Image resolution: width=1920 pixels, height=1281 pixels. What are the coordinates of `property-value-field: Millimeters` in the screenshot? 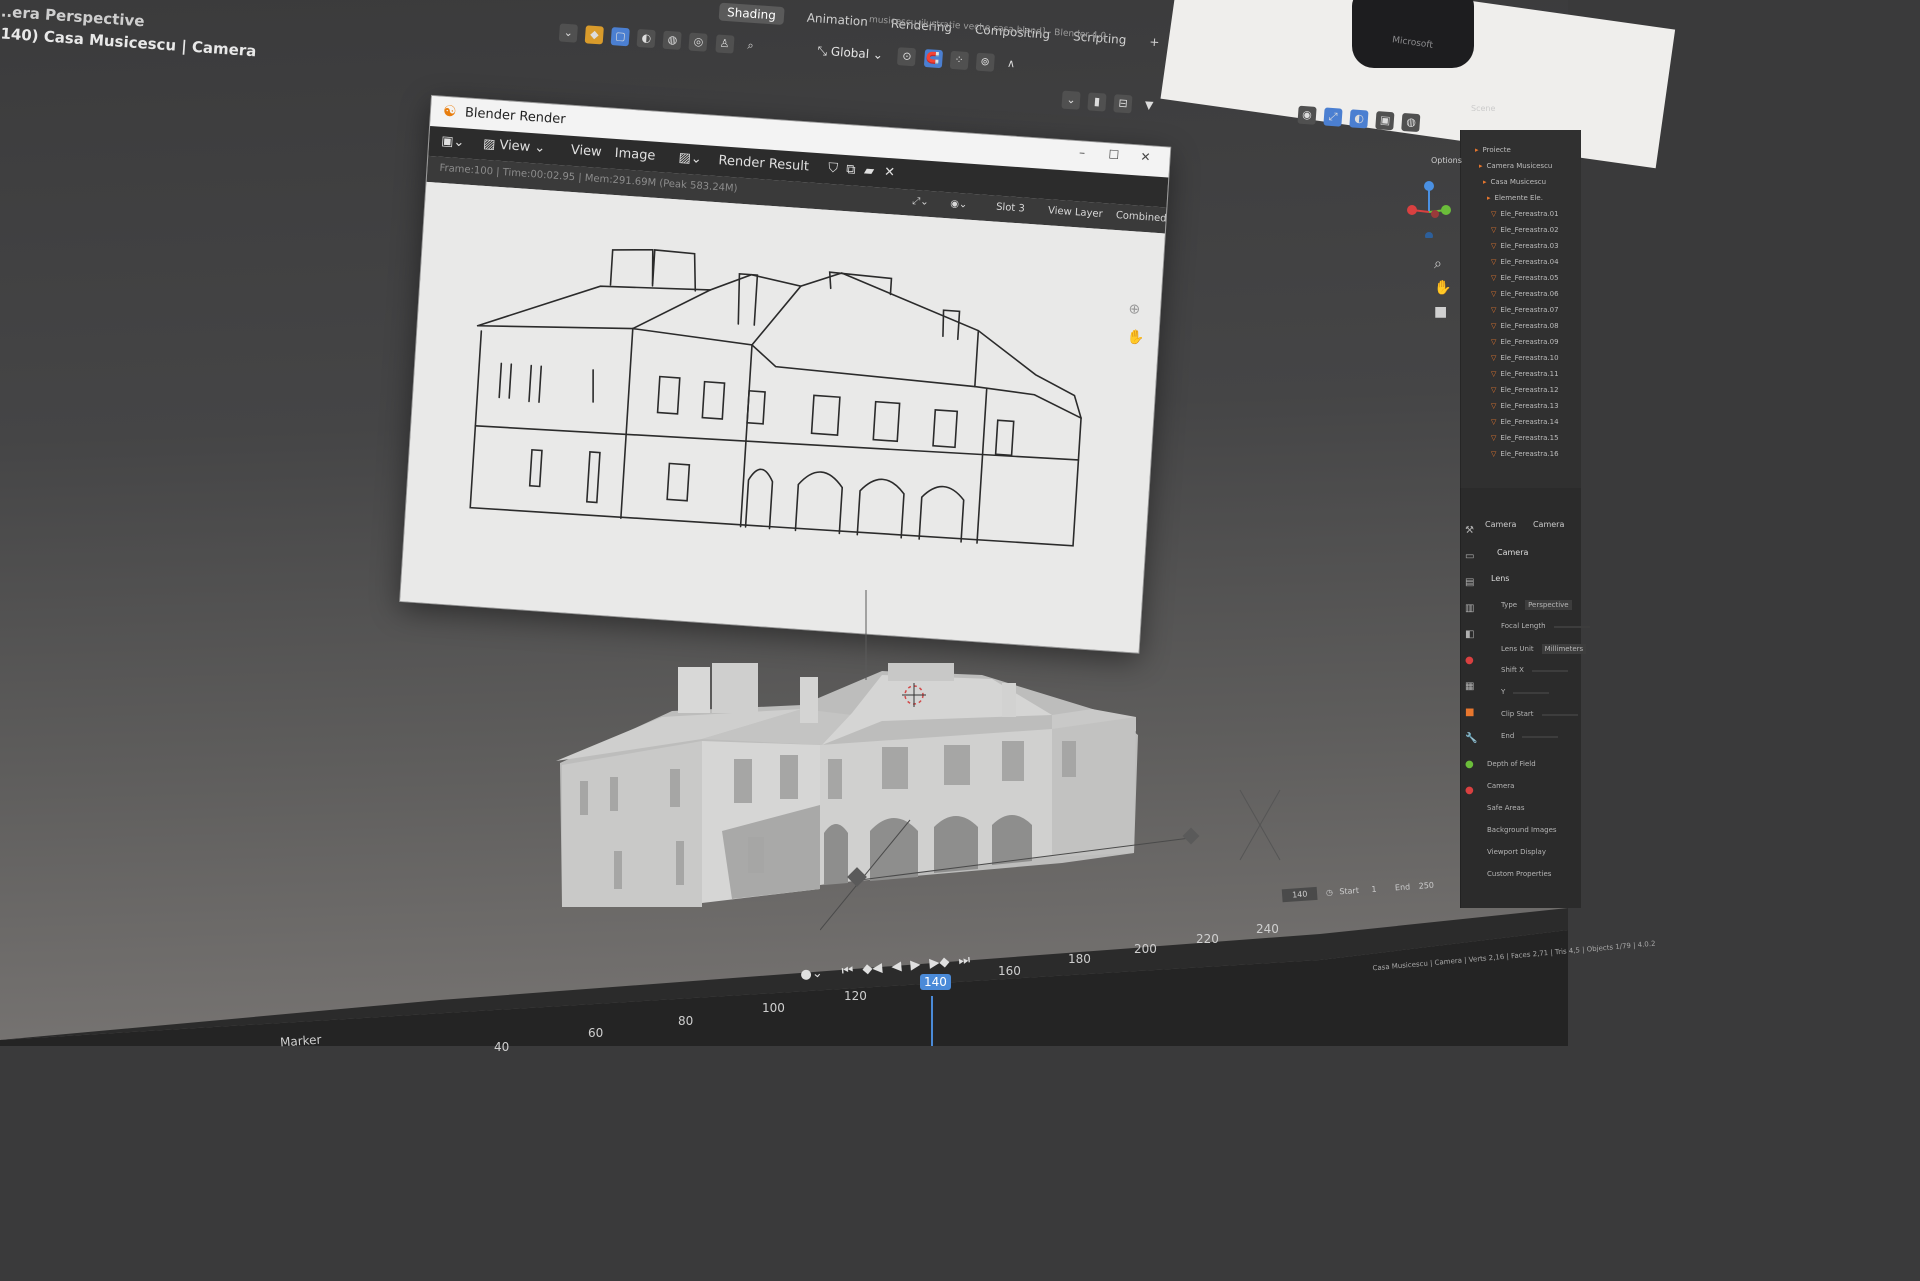 It's located at (1564, 649).